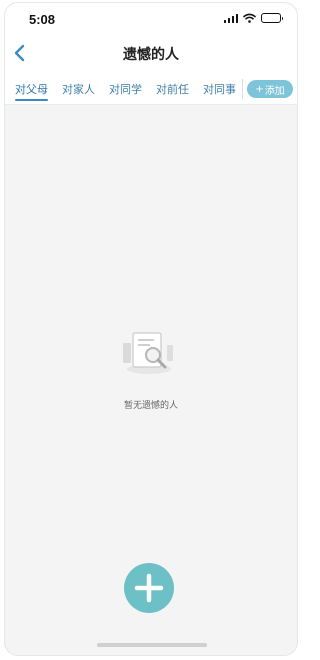 Image resolution: width=320 pixels, height=660 pixels. What do you see at coordinates (272, 18) in the screenshot?
I see `battery-icon` at bounding box center [272, 18].